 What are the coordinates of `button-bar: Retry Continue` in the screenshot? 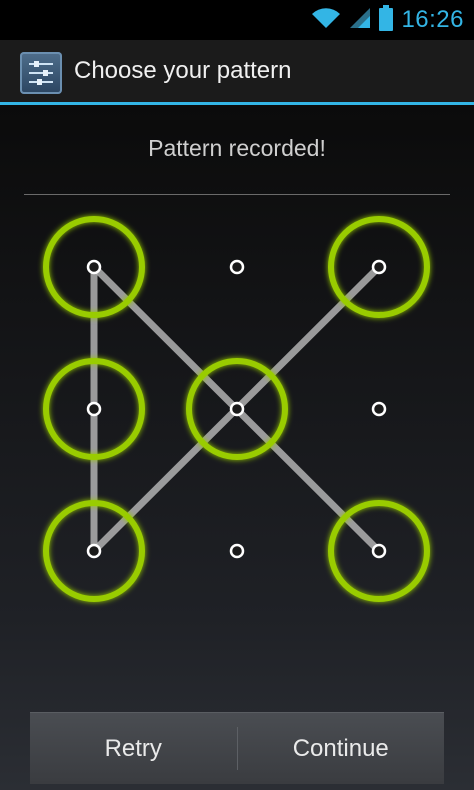 It's located at (237, 748).